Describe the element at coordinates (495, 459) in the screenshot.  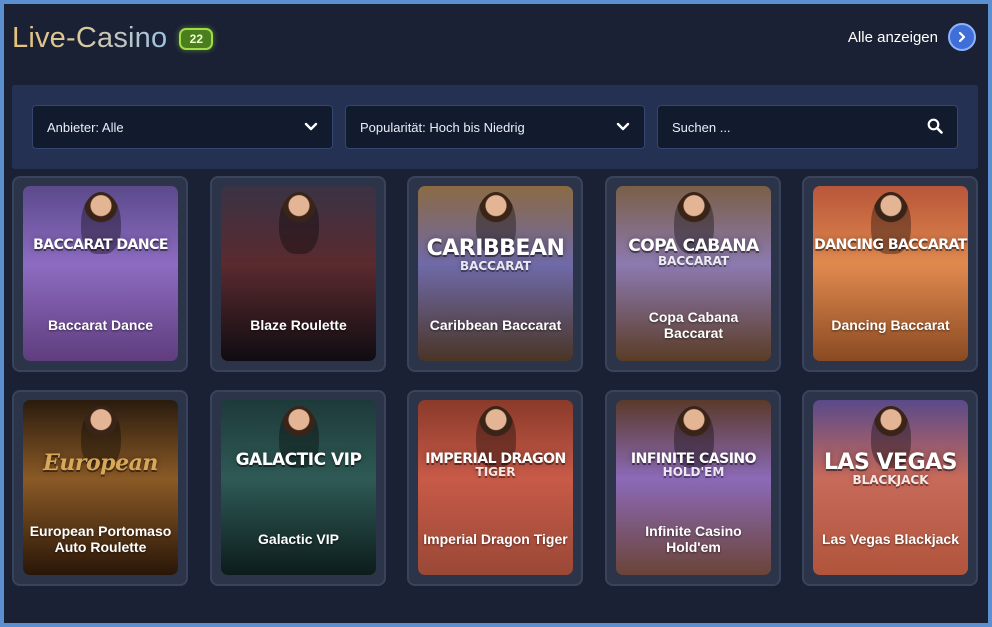
I see `game-logo-text: IMPERIAL DRAGON` at that location.